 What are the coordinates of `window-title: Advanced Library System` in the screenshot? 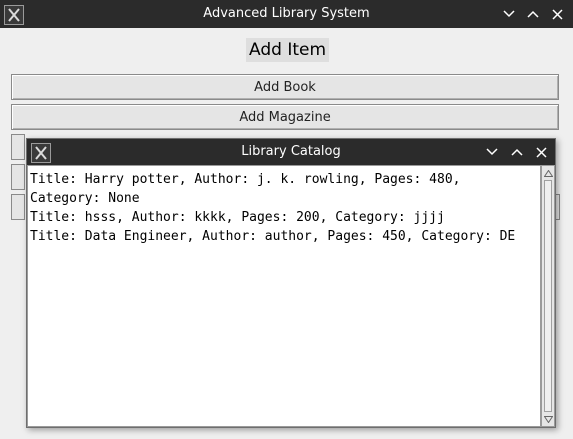 It's located at (286, 13).